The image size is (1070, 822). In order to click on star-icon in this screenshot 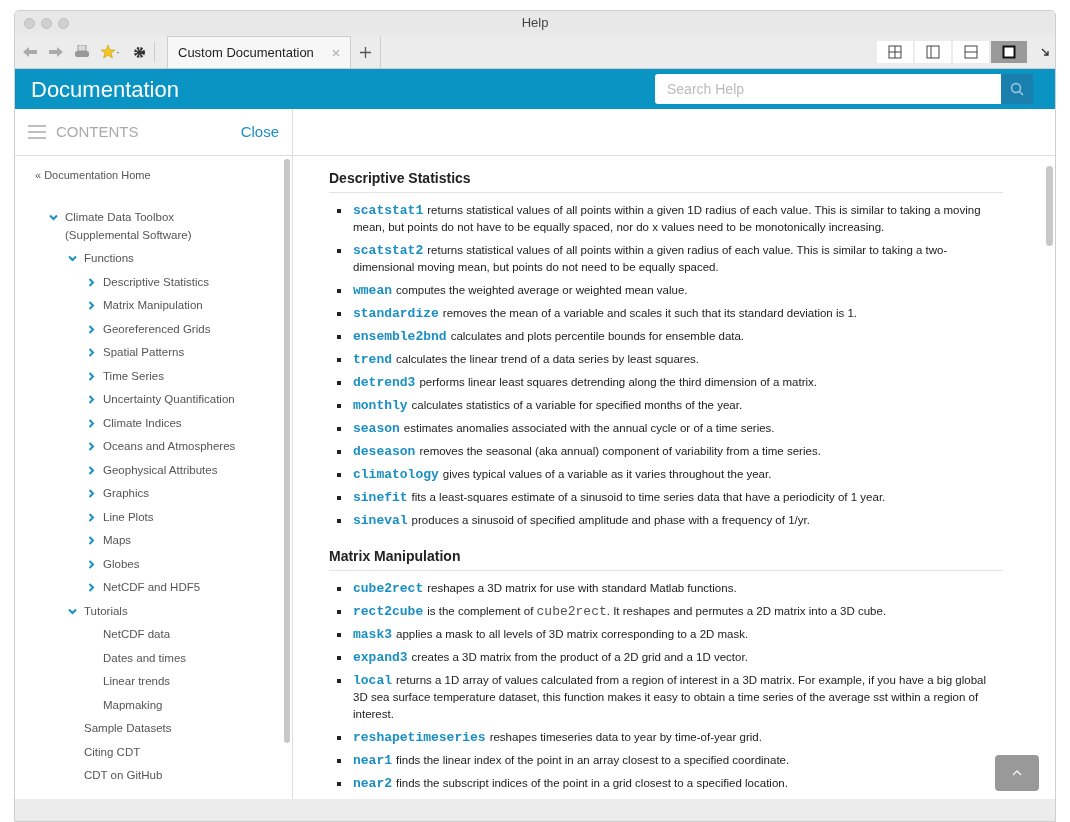, I will do `click(111, 52)`.